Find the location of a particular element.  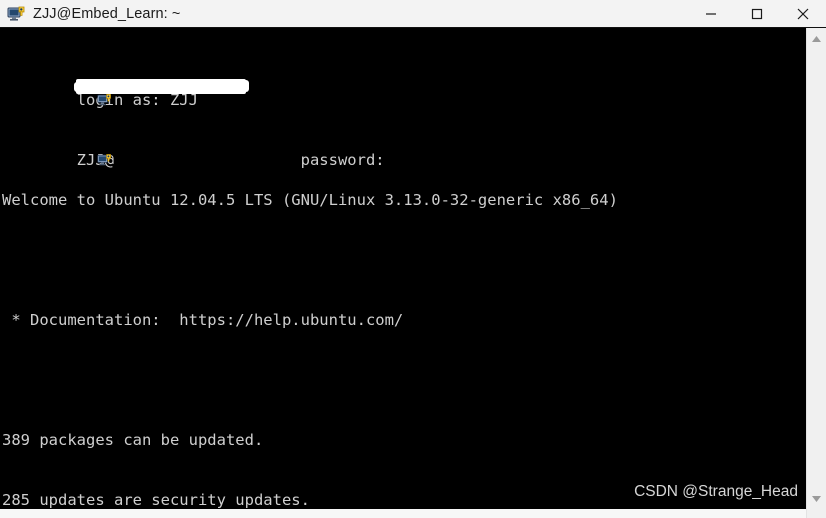

terminal-line: 389 packages can be updated. is located at coordinates (314, 440).